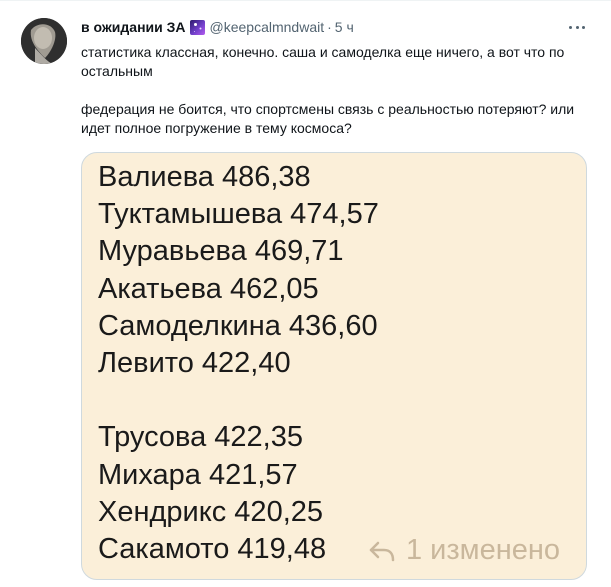  What do you see at coordinates (238, 214) in the screenshot?
I see `score-line: Туктамышева 474,57` at bounding box center [238, 214].